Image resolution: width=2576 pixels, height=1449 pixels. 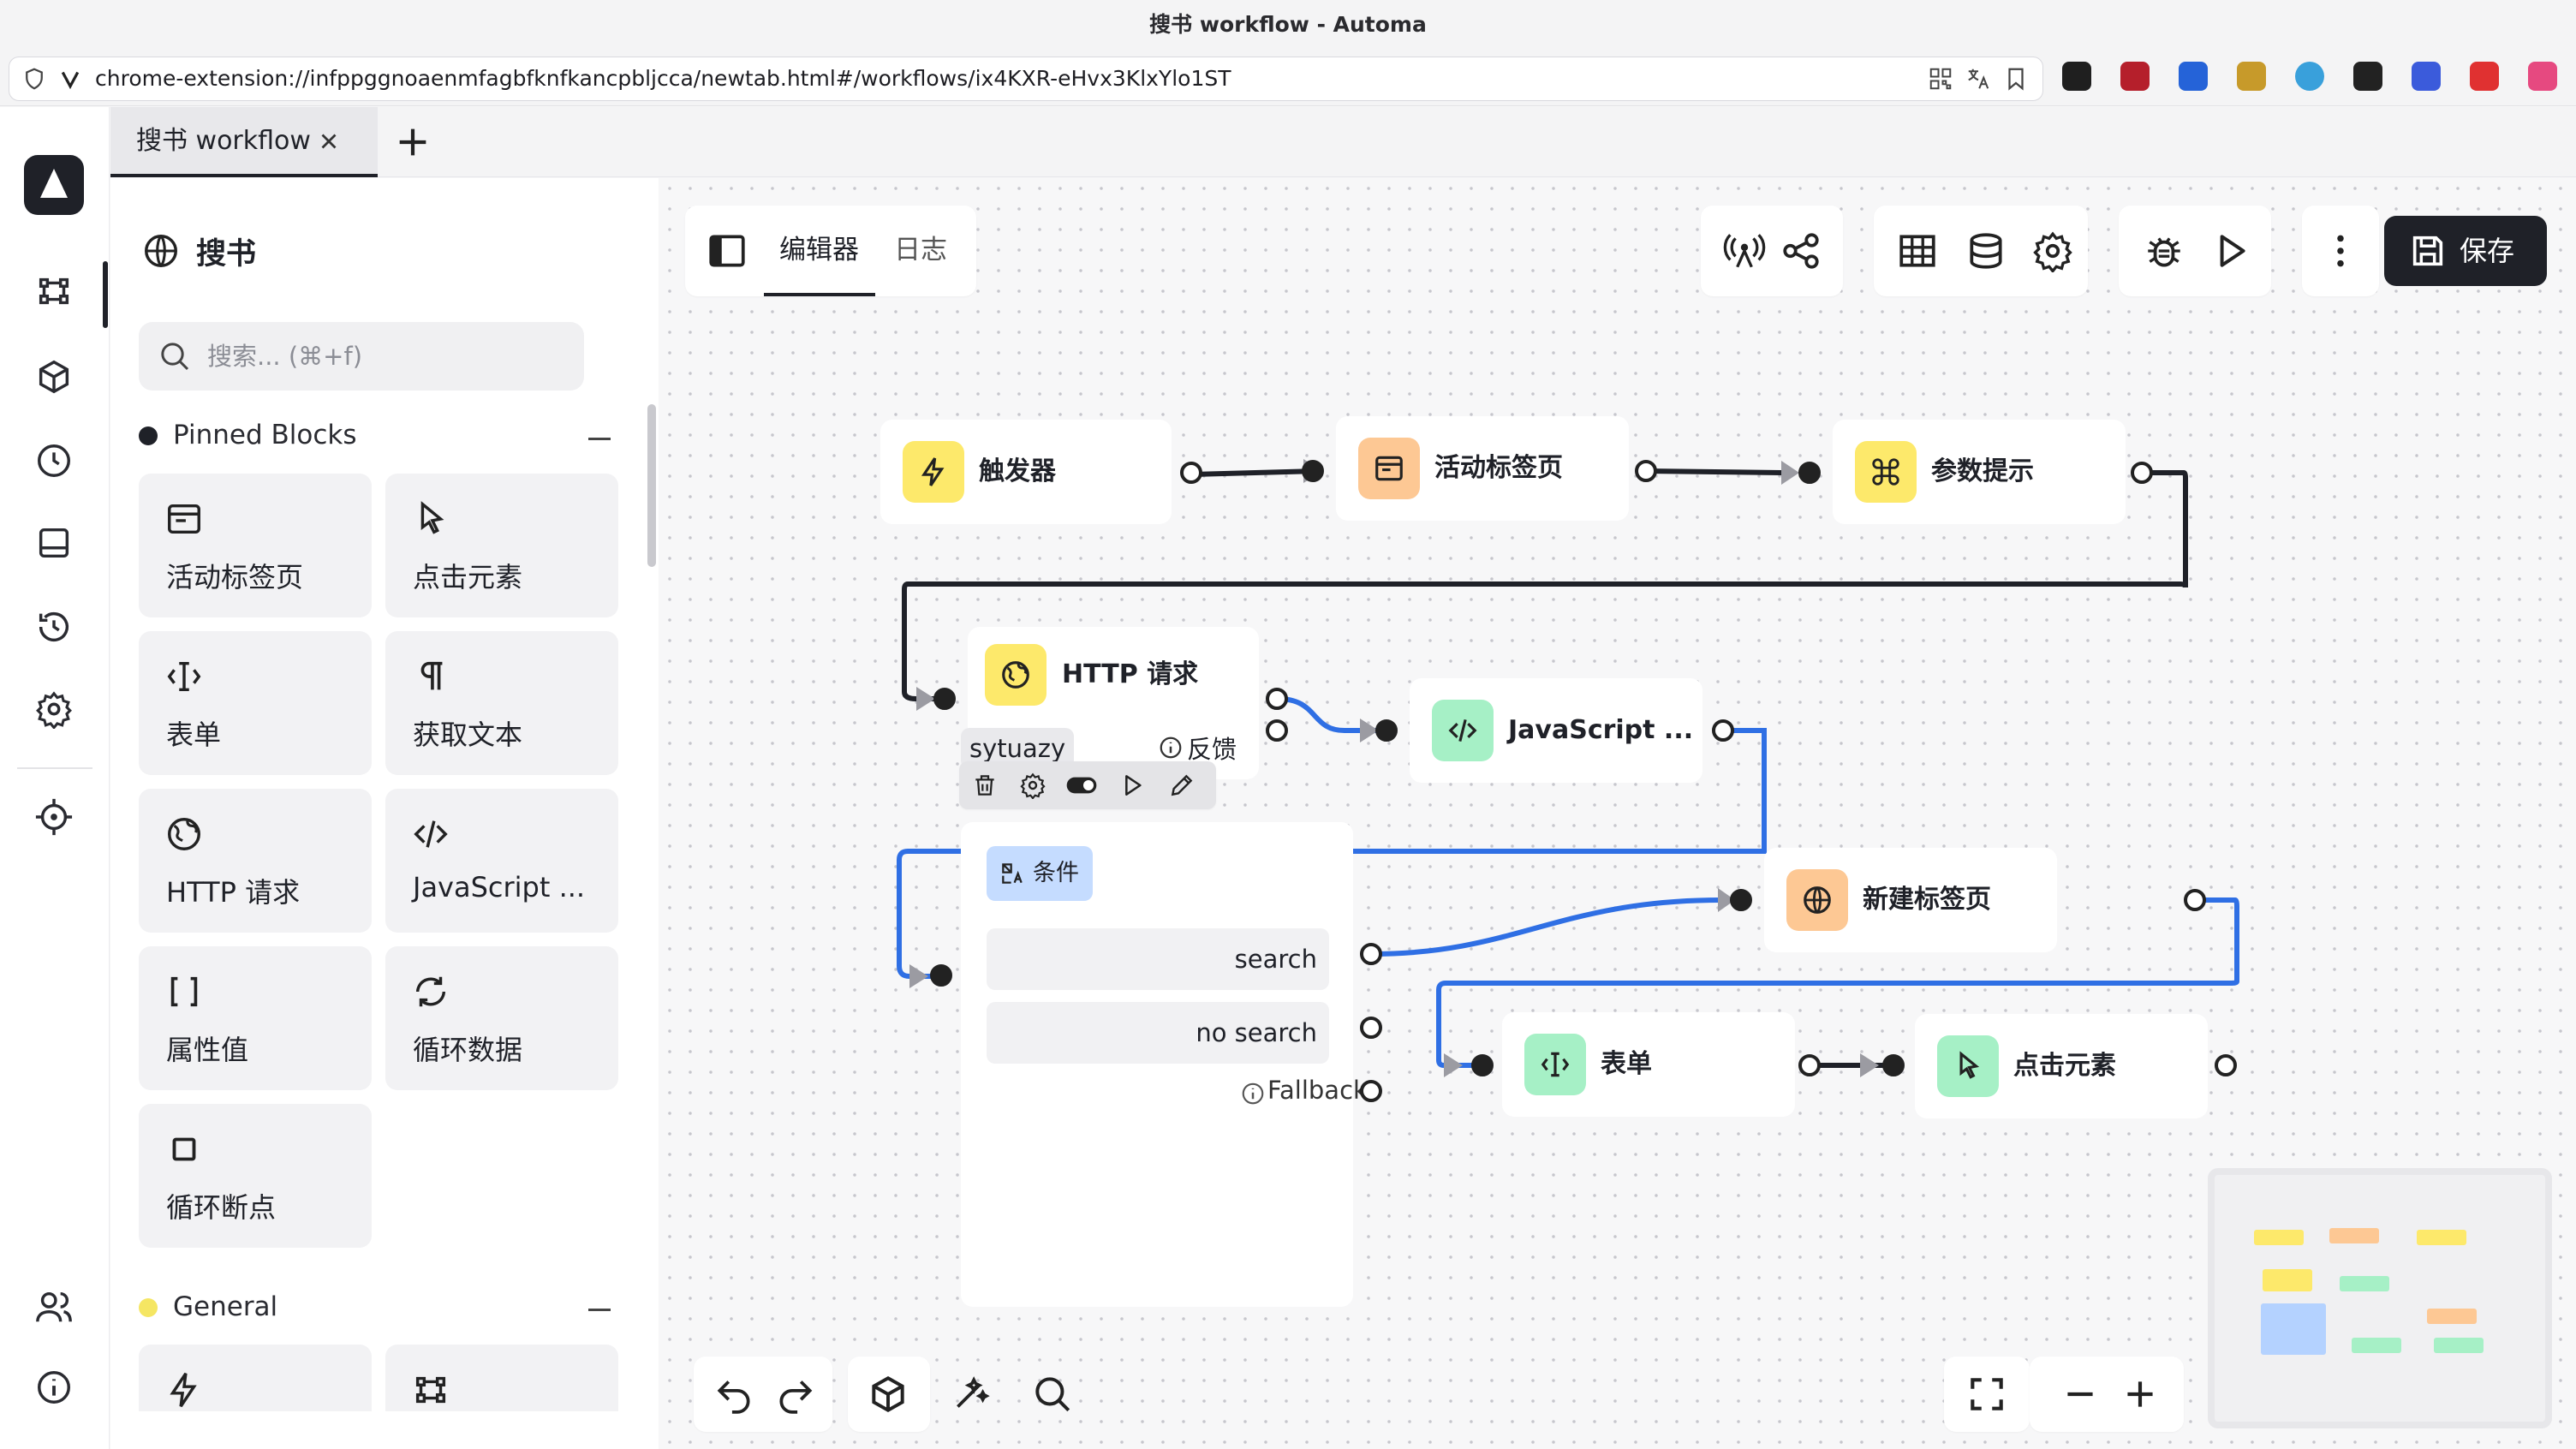 I want to click on toggle-sidebar-icon, so click(x=727, y=251).